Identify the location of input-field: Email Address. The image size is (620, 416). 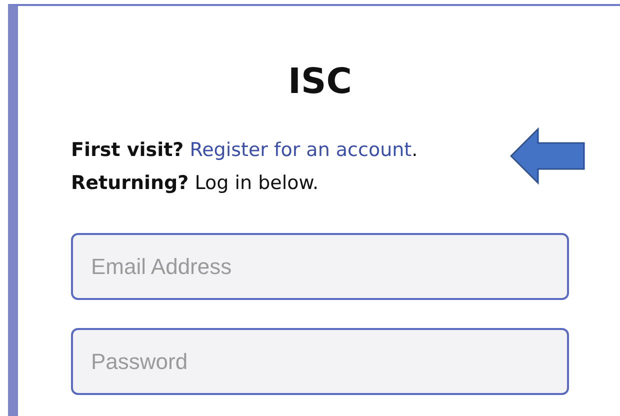
(320, 266).